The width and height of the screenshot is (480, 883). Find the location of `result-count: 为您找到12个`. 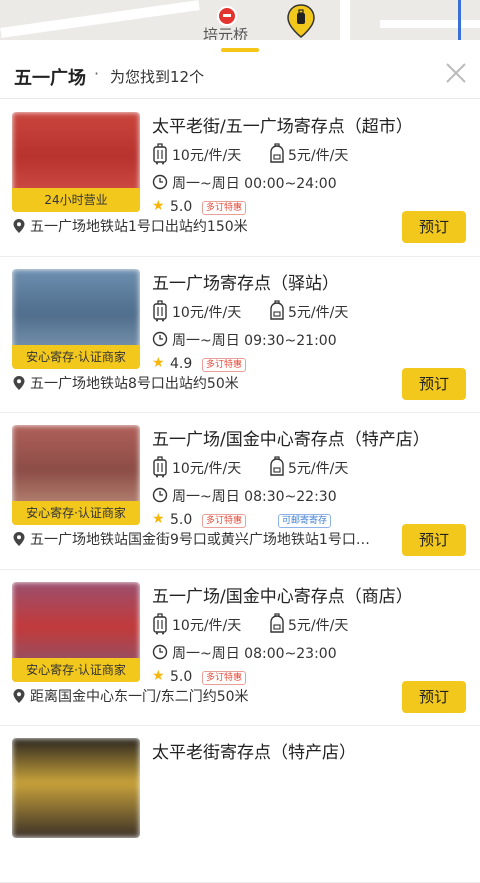

result-count: 为您找到12个 is located at coordinates (157, 77).